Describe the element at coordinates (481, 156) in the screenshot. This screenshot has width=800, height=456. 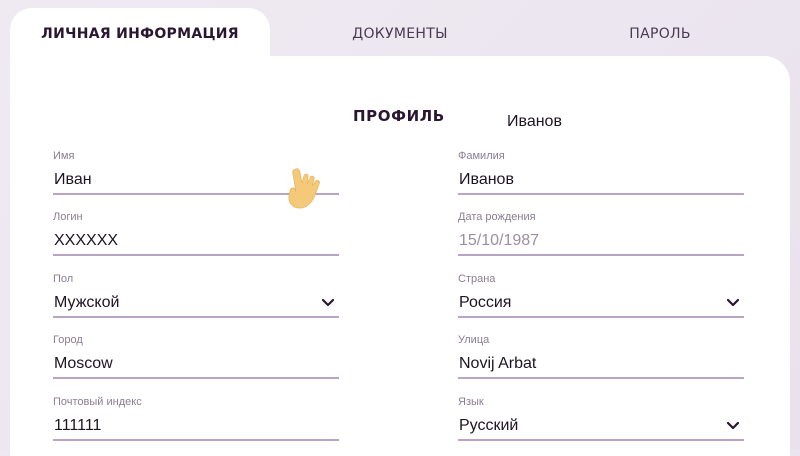
I see `last-name-label: Фамилия` at that location.